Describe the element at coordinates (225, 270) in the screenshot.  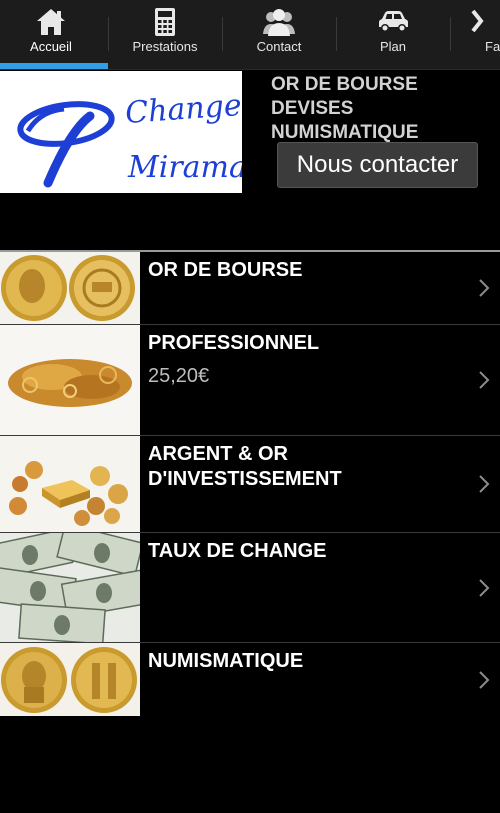
I see `item-title: OR DE BOURSE` at that location.